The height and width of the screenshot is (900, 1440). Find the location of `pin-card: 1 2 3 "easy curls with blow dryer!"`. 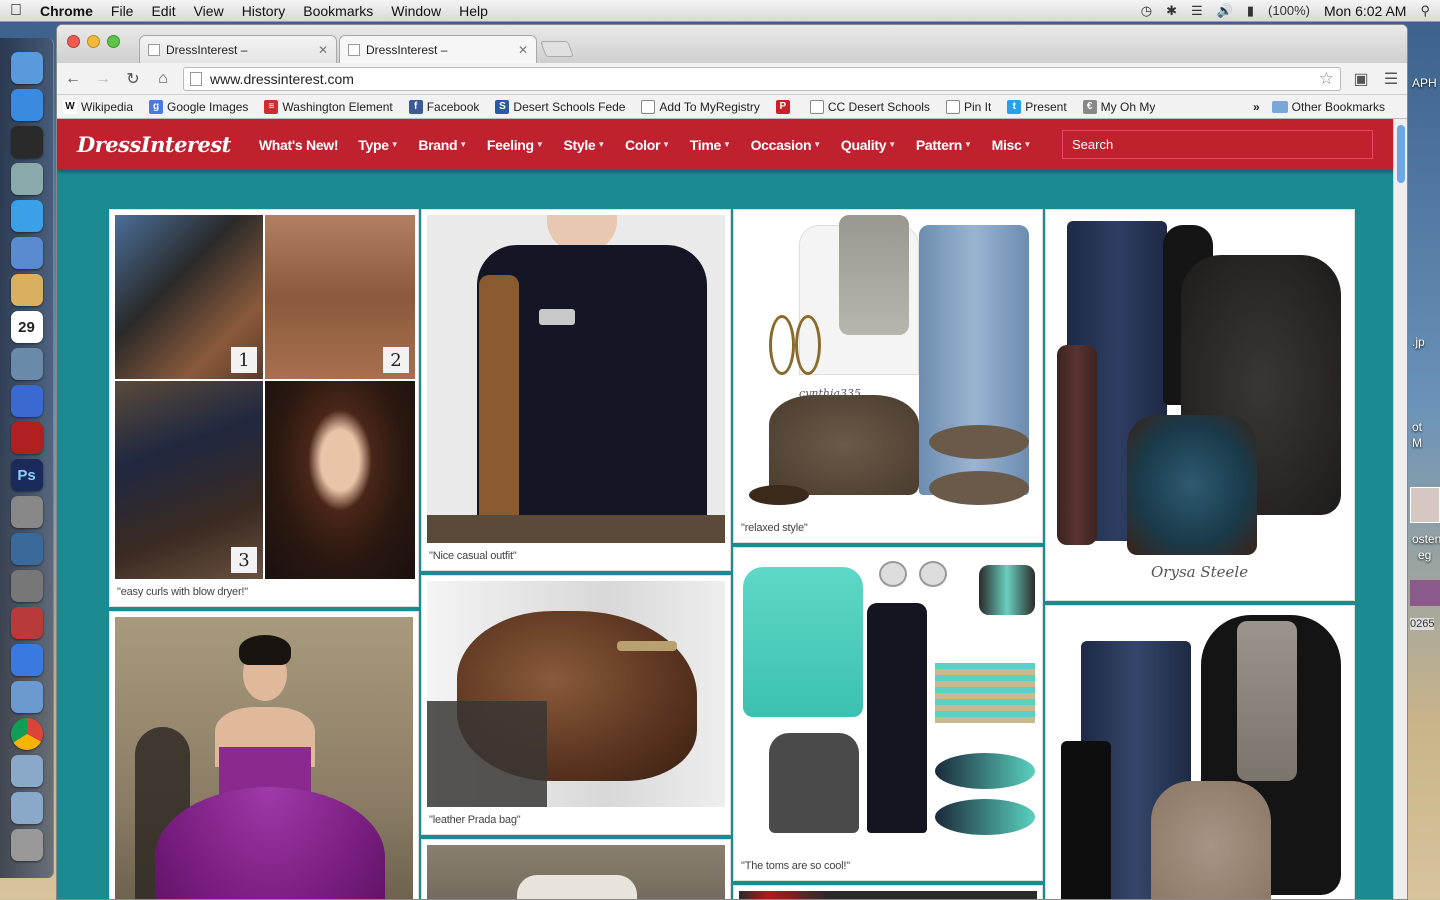

pin-card: 1 2 3 "easy curls with blow dryer!" is located at coordinates (264, 408).